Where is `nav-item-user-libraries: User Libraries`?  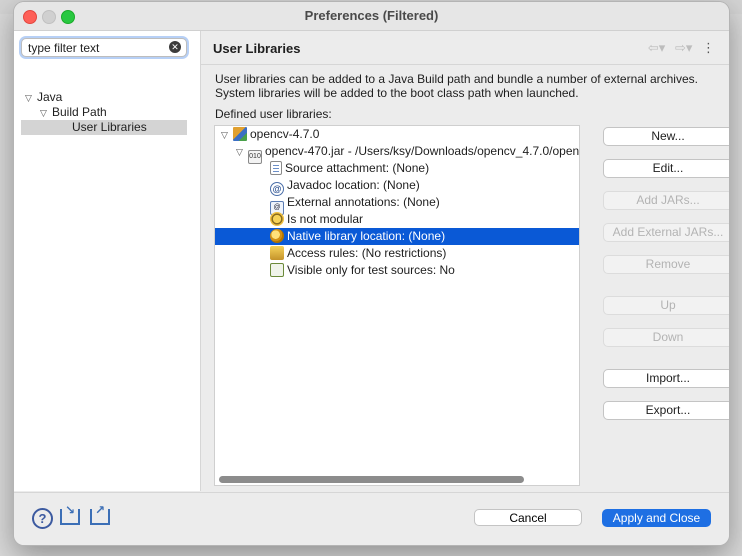
nav-item-user-libraries: User Libraries is located at coordinates (109, 127).